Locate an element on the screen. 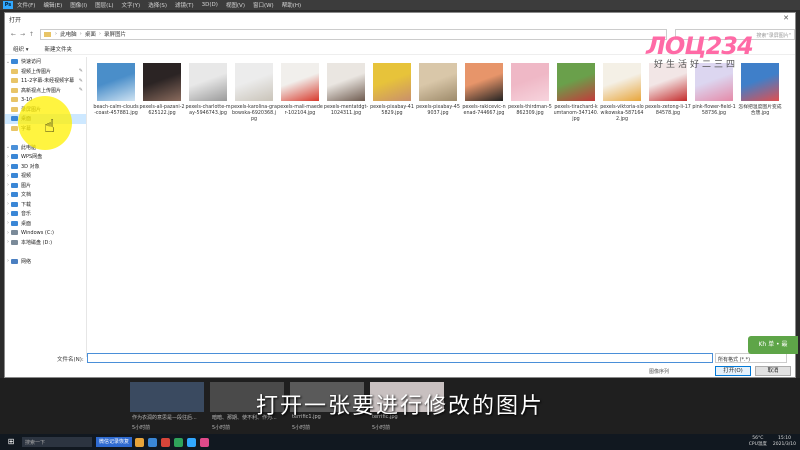 This screenshot has height=450, width=800. start-windows-icon: ⊞ is located at coordinates (11, 442).